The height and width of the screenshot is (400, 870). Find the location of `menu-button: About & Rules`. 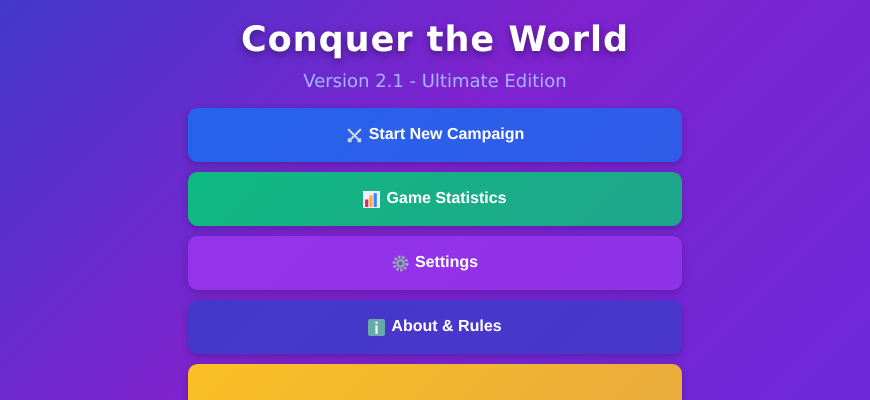

menu-button: About & Rules is located at coordinates (435, 327).